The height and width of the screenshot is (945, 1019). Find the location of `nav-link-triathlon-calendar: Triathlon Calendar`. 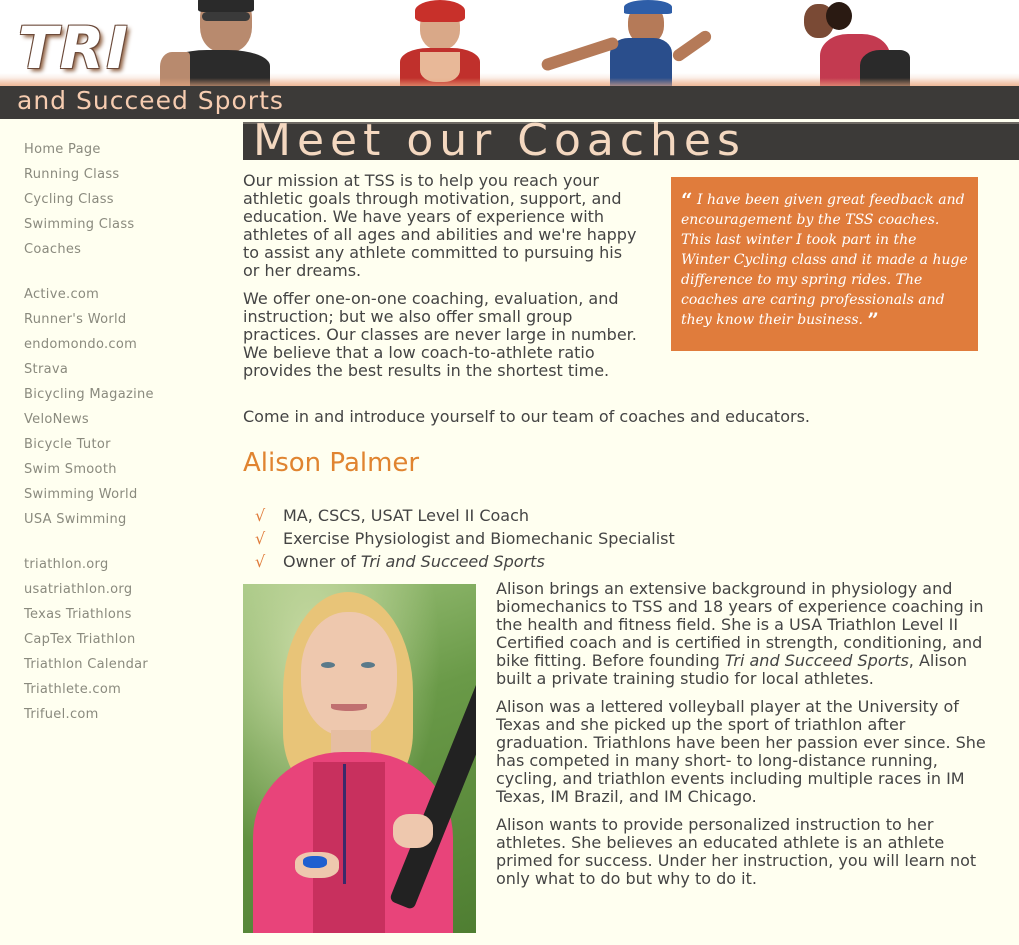

nav-link-triathlon-calendar: Triathlon Calendar is located at coordinates (124, 664).